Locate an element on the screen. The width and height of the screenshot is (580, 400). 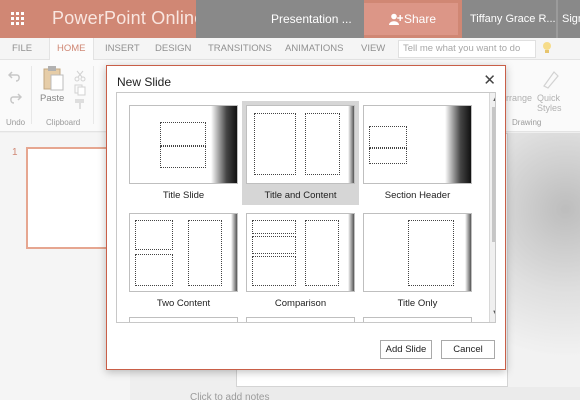
cancel-button: Cancel is located at coordinates (468, 349).